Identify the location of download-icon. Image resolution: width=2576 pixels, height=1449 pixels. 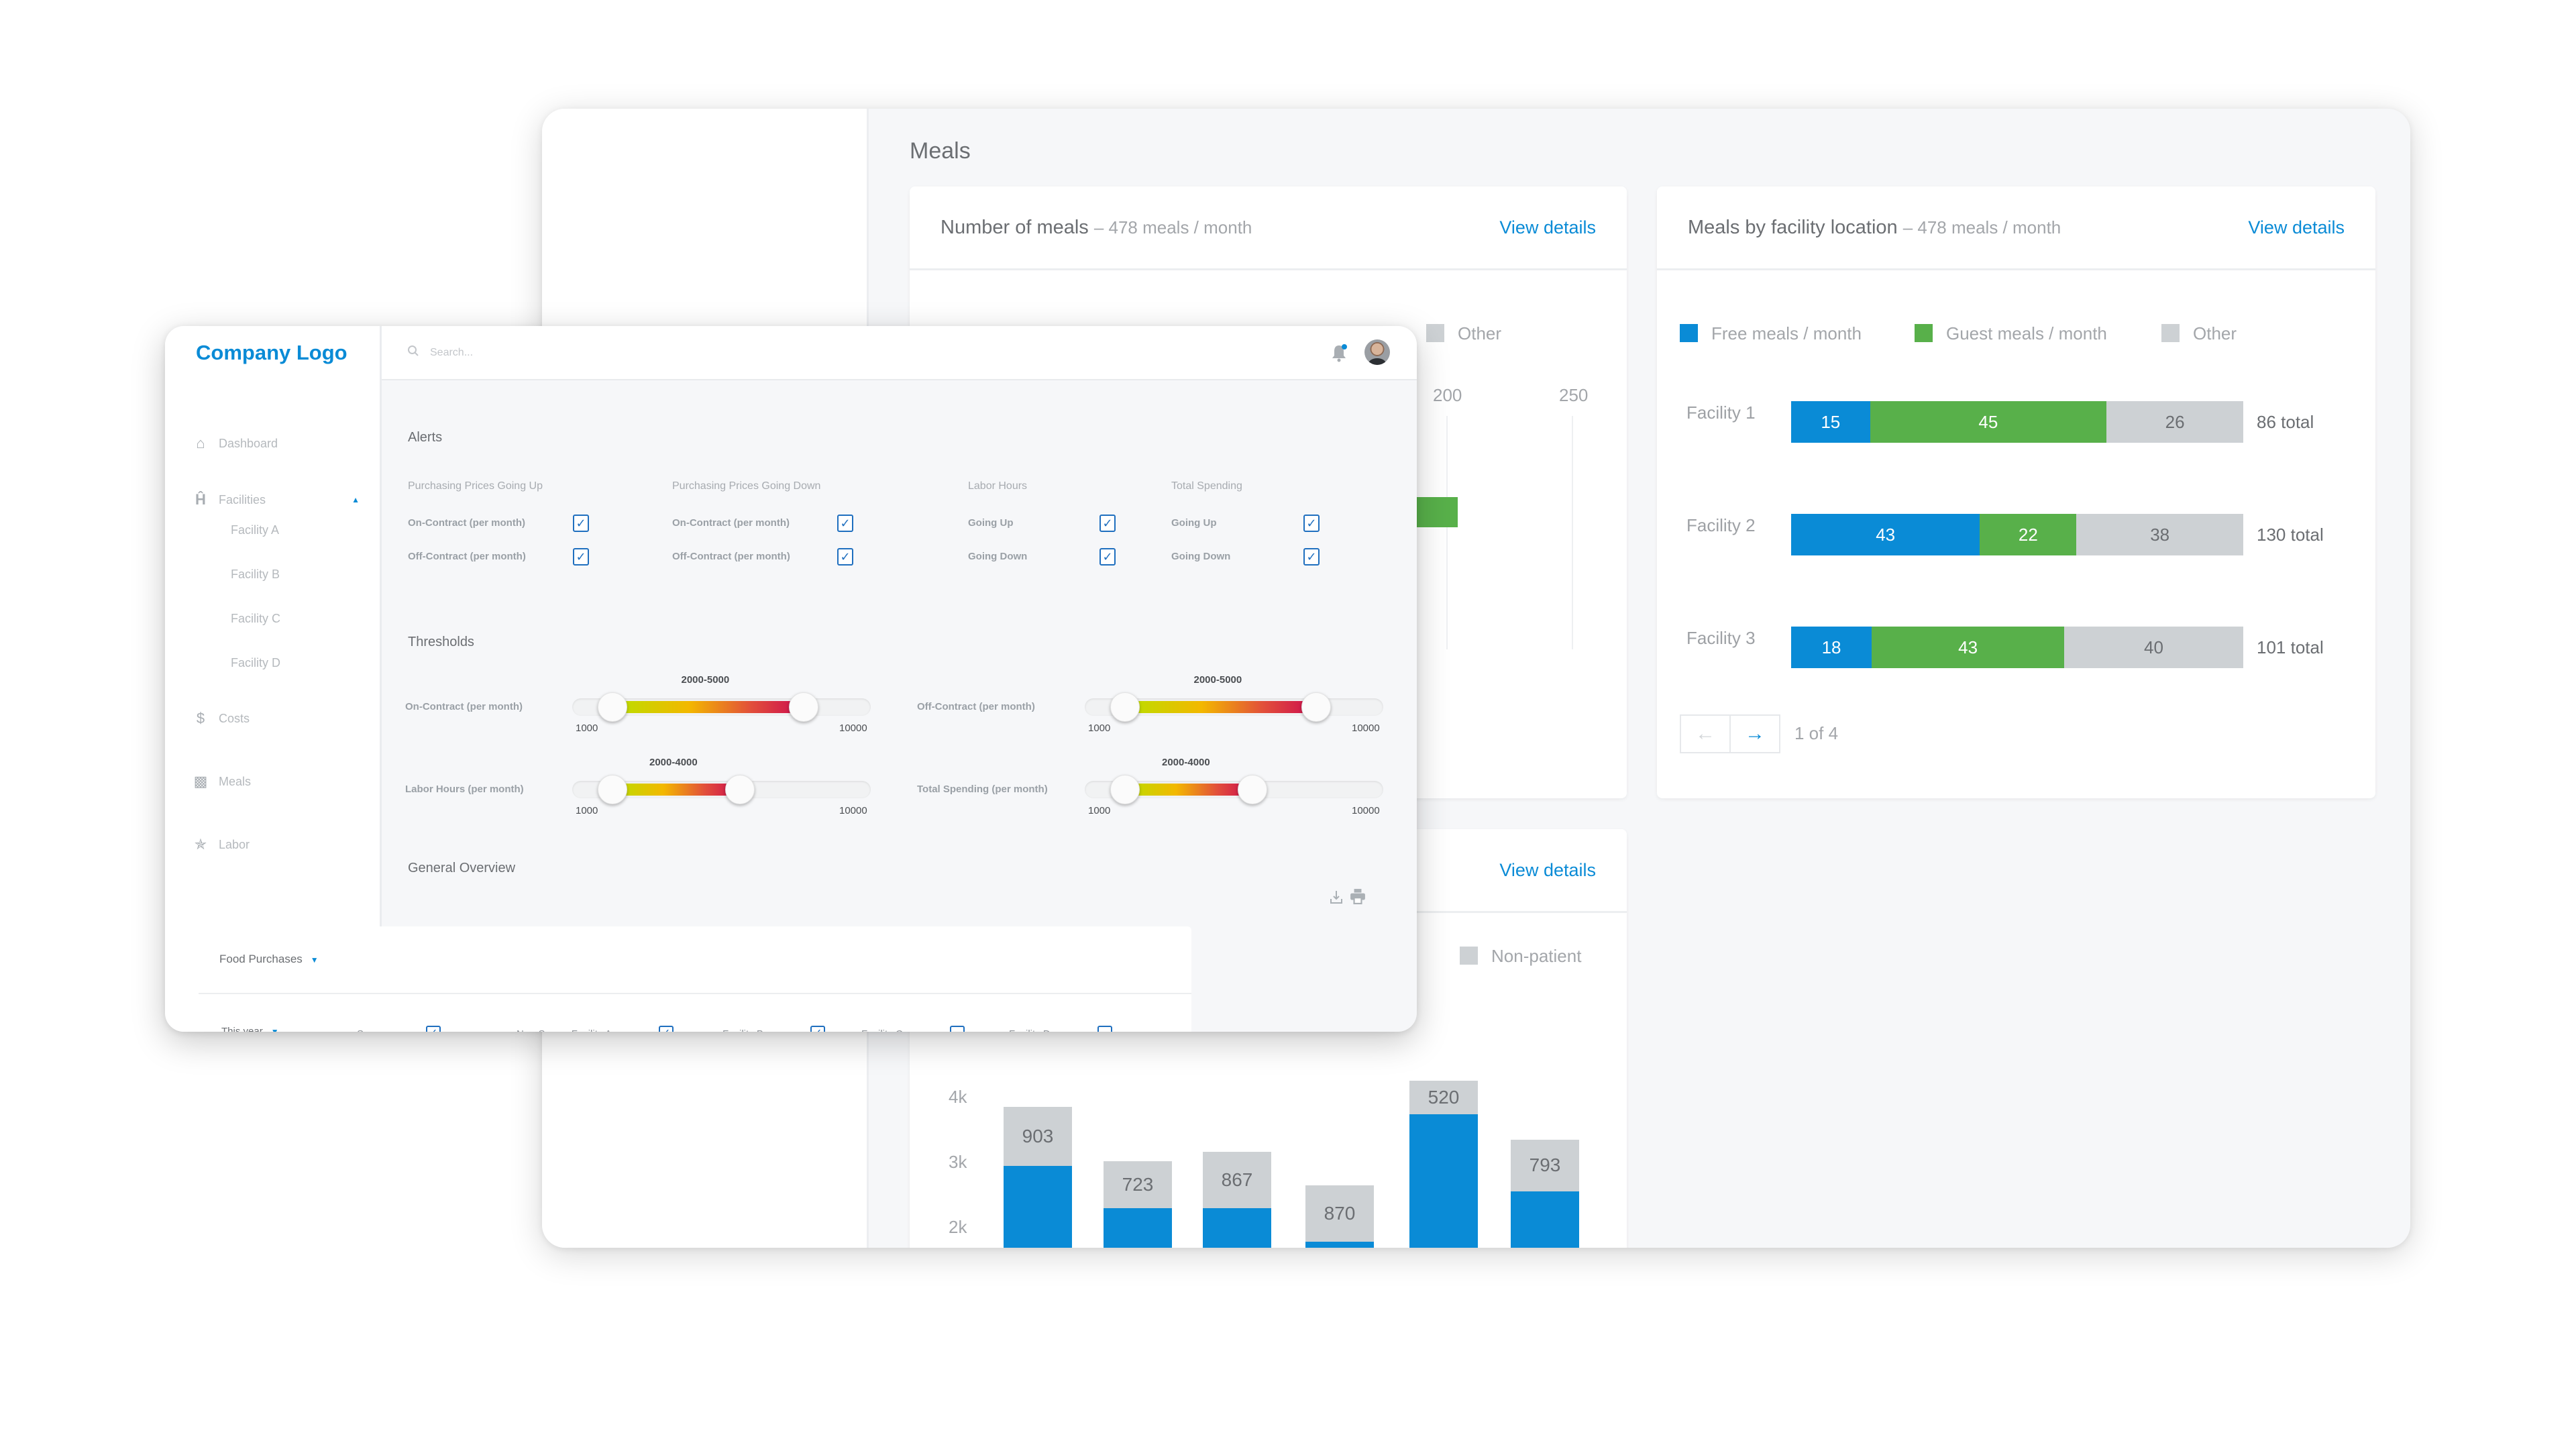
(1336, 897).